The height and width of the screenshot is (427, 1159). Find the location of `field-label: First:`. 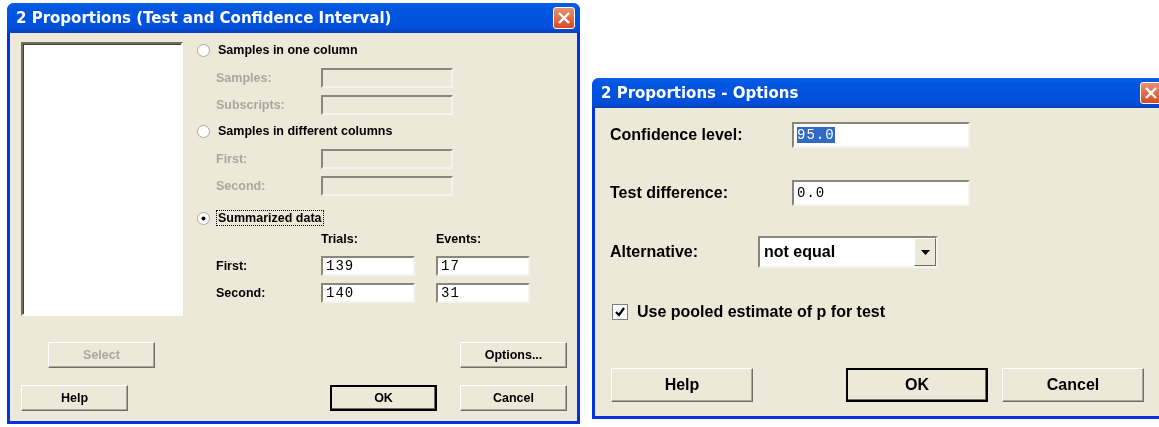

field-label: First: is located at coordinates (232, 159).